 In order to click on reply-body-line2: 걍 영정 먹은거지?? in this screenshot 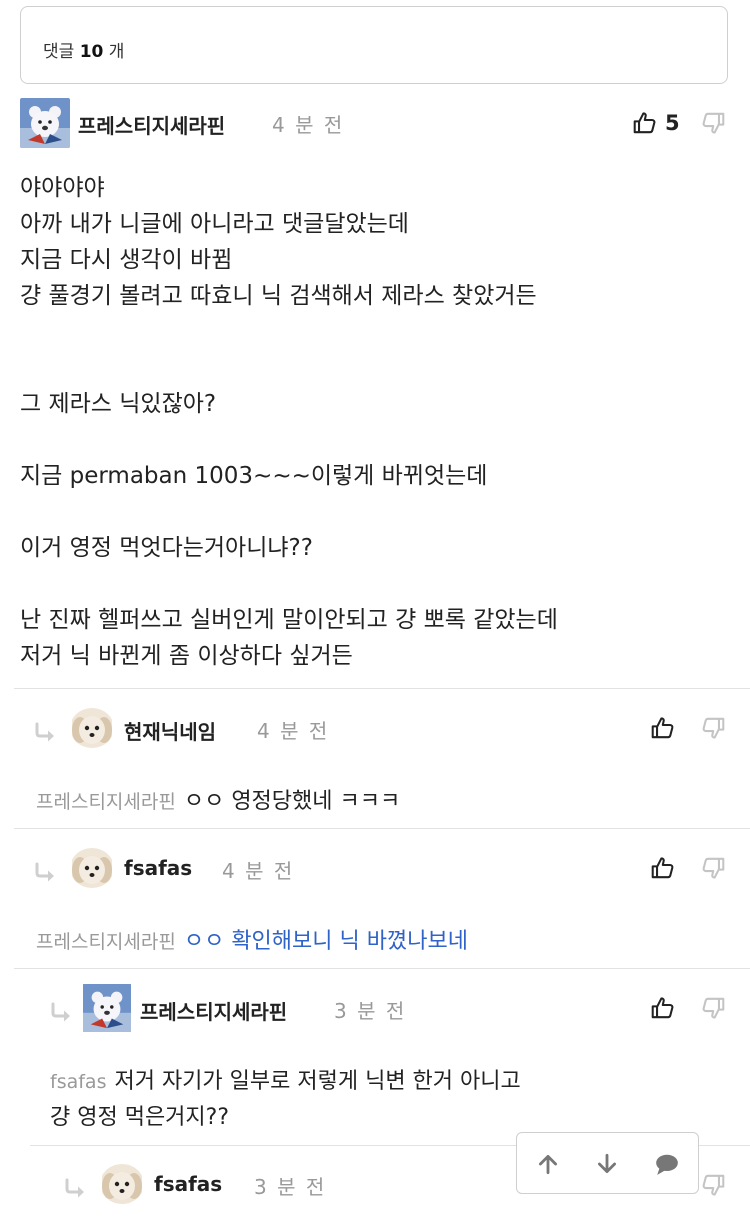, I will do `click(140, 1117)`.